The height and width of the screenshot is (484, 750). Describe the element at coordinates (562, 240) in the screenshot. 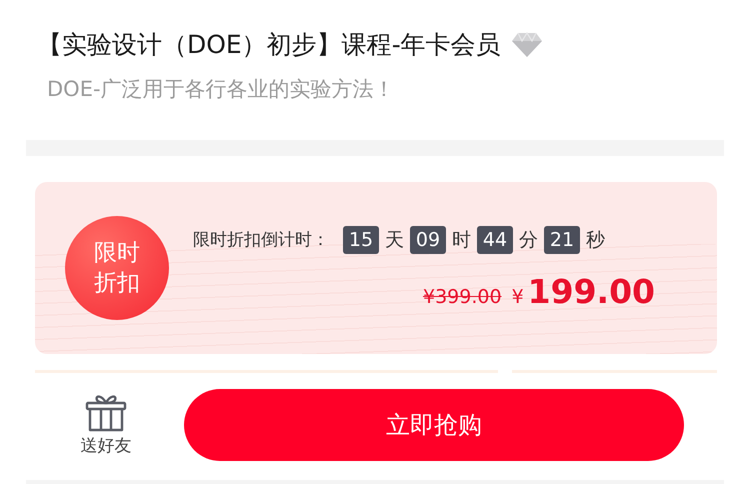

I see `countdown-number: 21` at that location.